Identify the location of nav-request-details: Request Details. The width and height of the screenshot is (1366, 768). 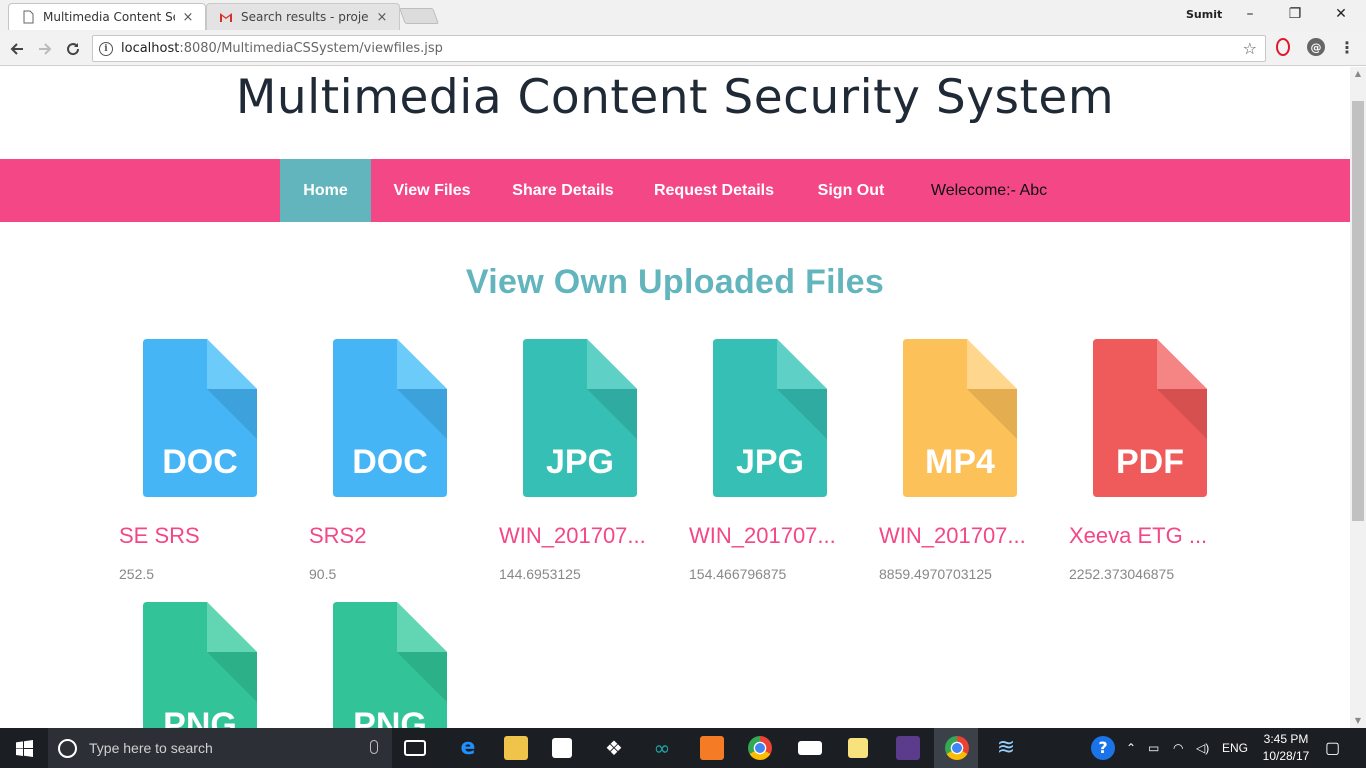
(714, 190).